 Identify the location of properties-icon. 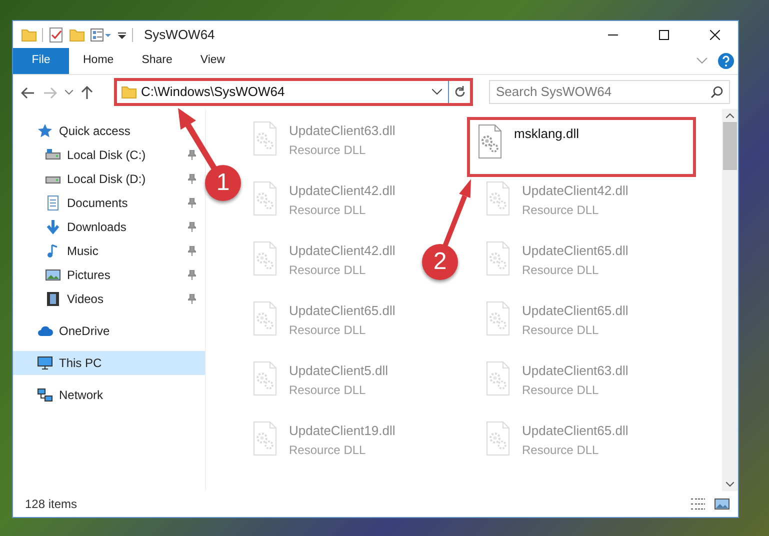
(101, 34).